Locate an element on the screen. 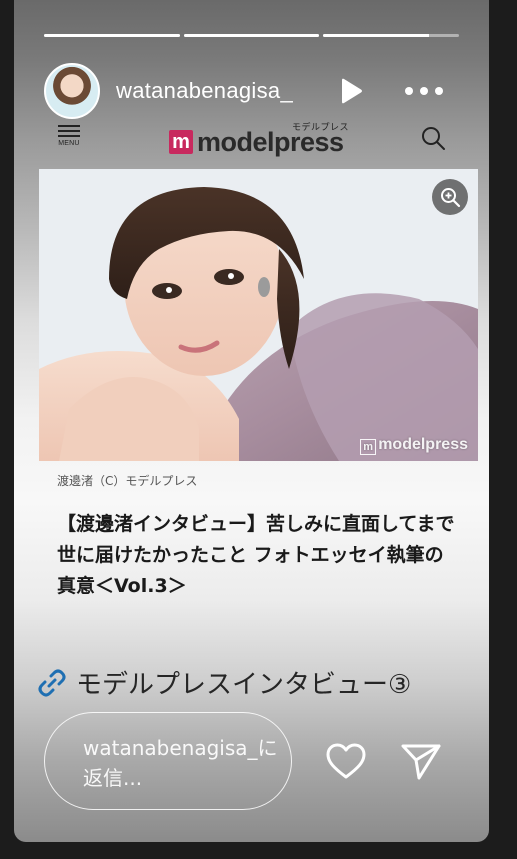  zoom-in-icon is located at coordinates (451, 198).